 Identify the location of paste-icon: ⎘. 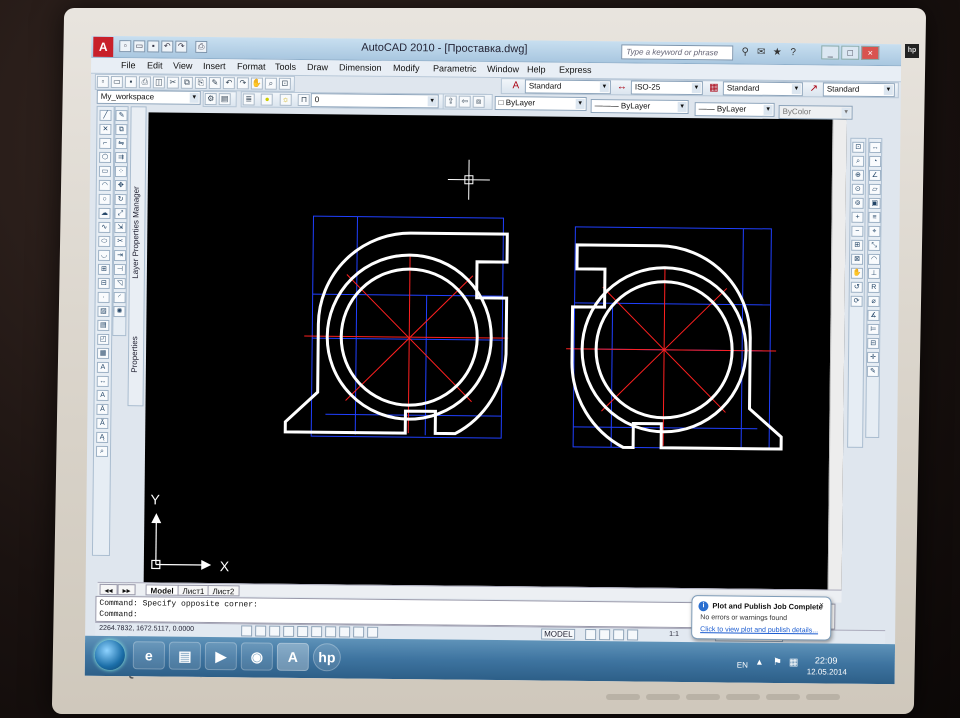
(200, 82).